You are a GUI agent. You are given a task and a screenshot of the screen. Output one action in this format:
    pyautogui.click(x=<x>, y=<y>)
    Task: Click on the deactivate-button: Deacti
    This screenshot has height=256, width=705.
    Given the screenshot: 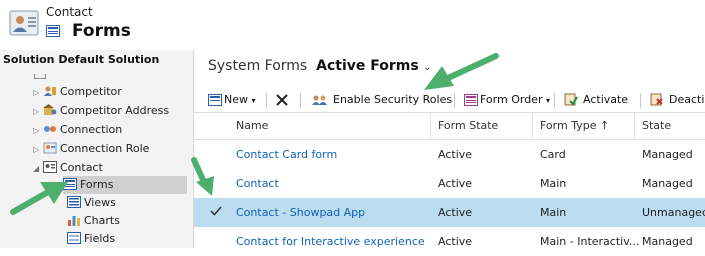 What is the action you would take?
    pyautogui.click(x=677, y=100)
    